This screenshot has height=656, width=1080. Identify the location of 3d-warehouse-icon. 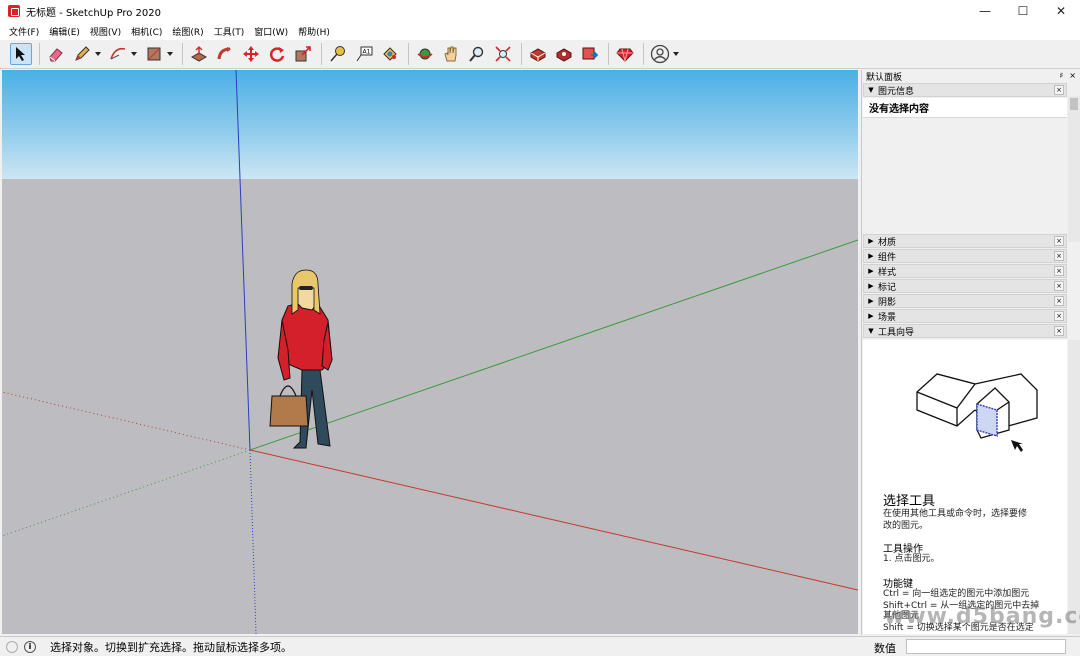
(538, 55).